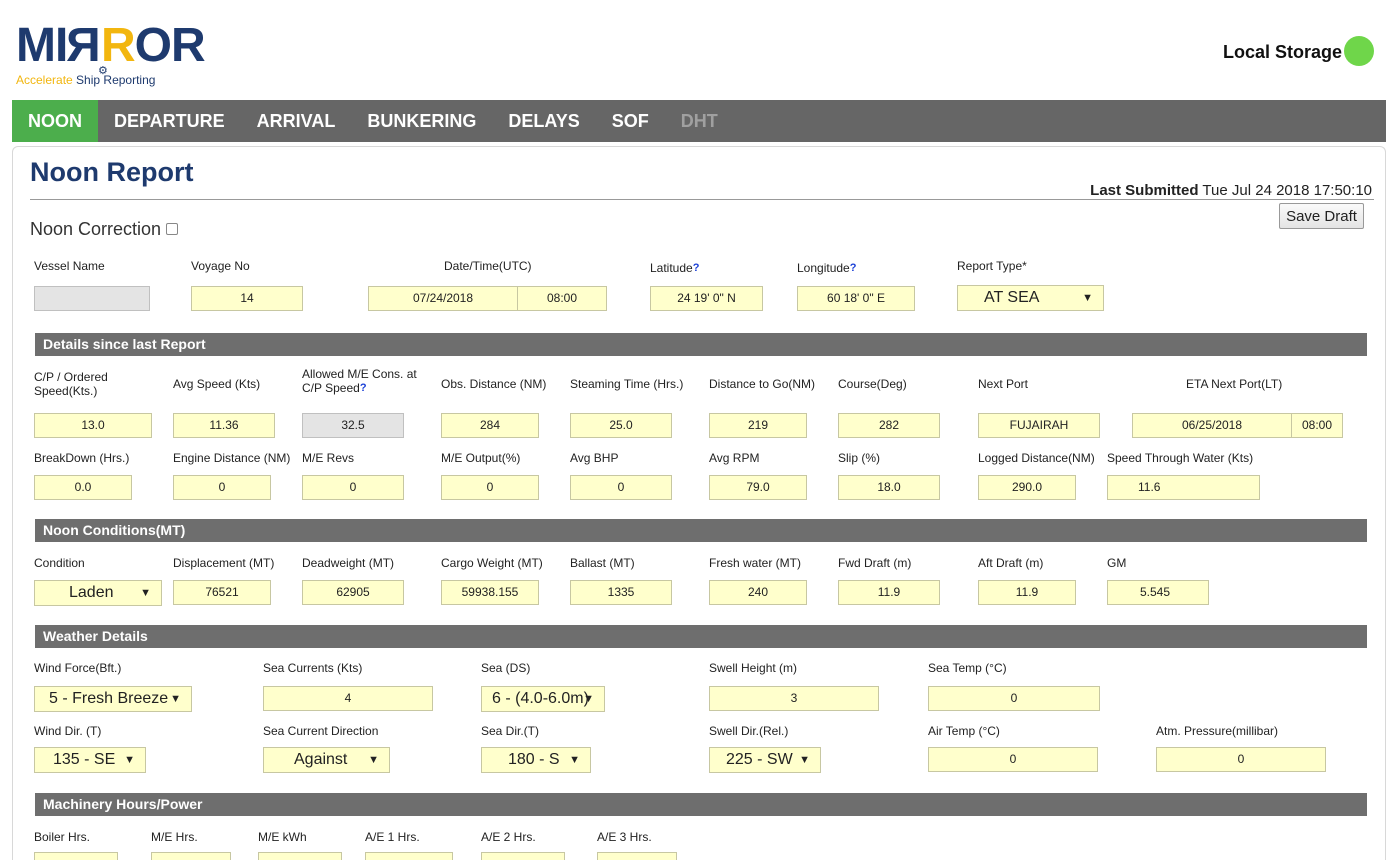  I want to click on avg-speed-field: 11.36, so click(224, 425).